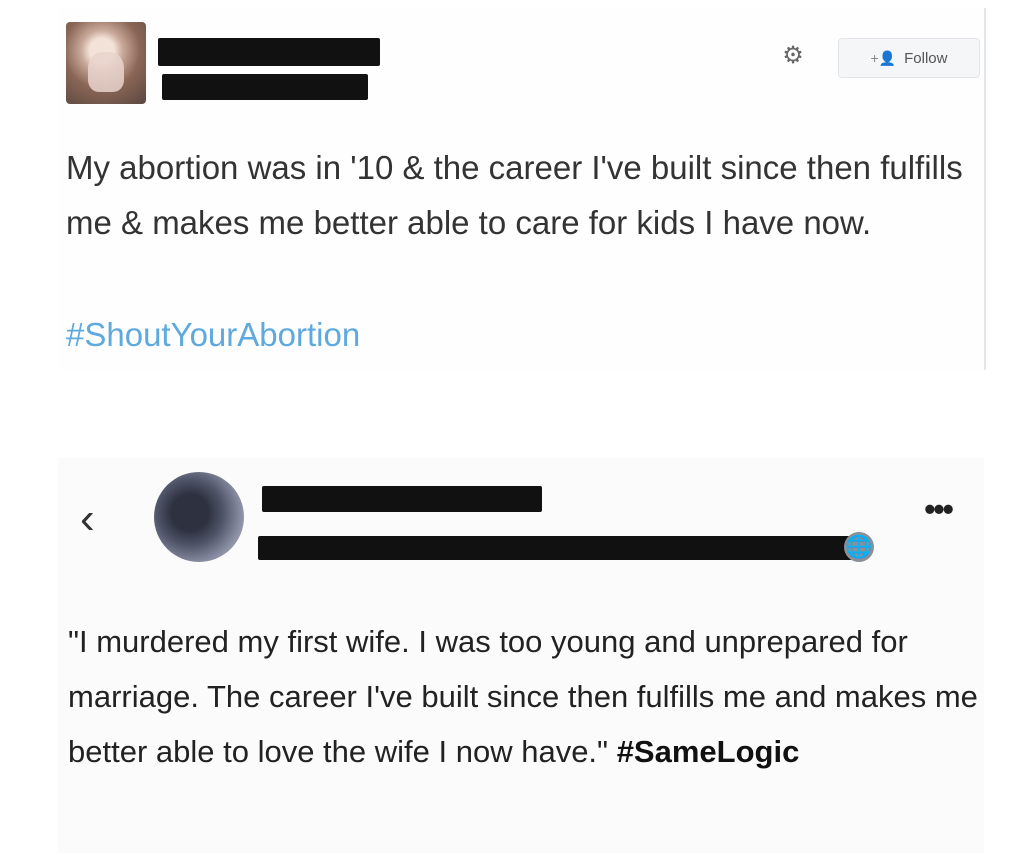  What do you see at coordinates (793, 56) in the screenshot?
I see `gear-icon: ⚙` at bounding box center [793, 56].